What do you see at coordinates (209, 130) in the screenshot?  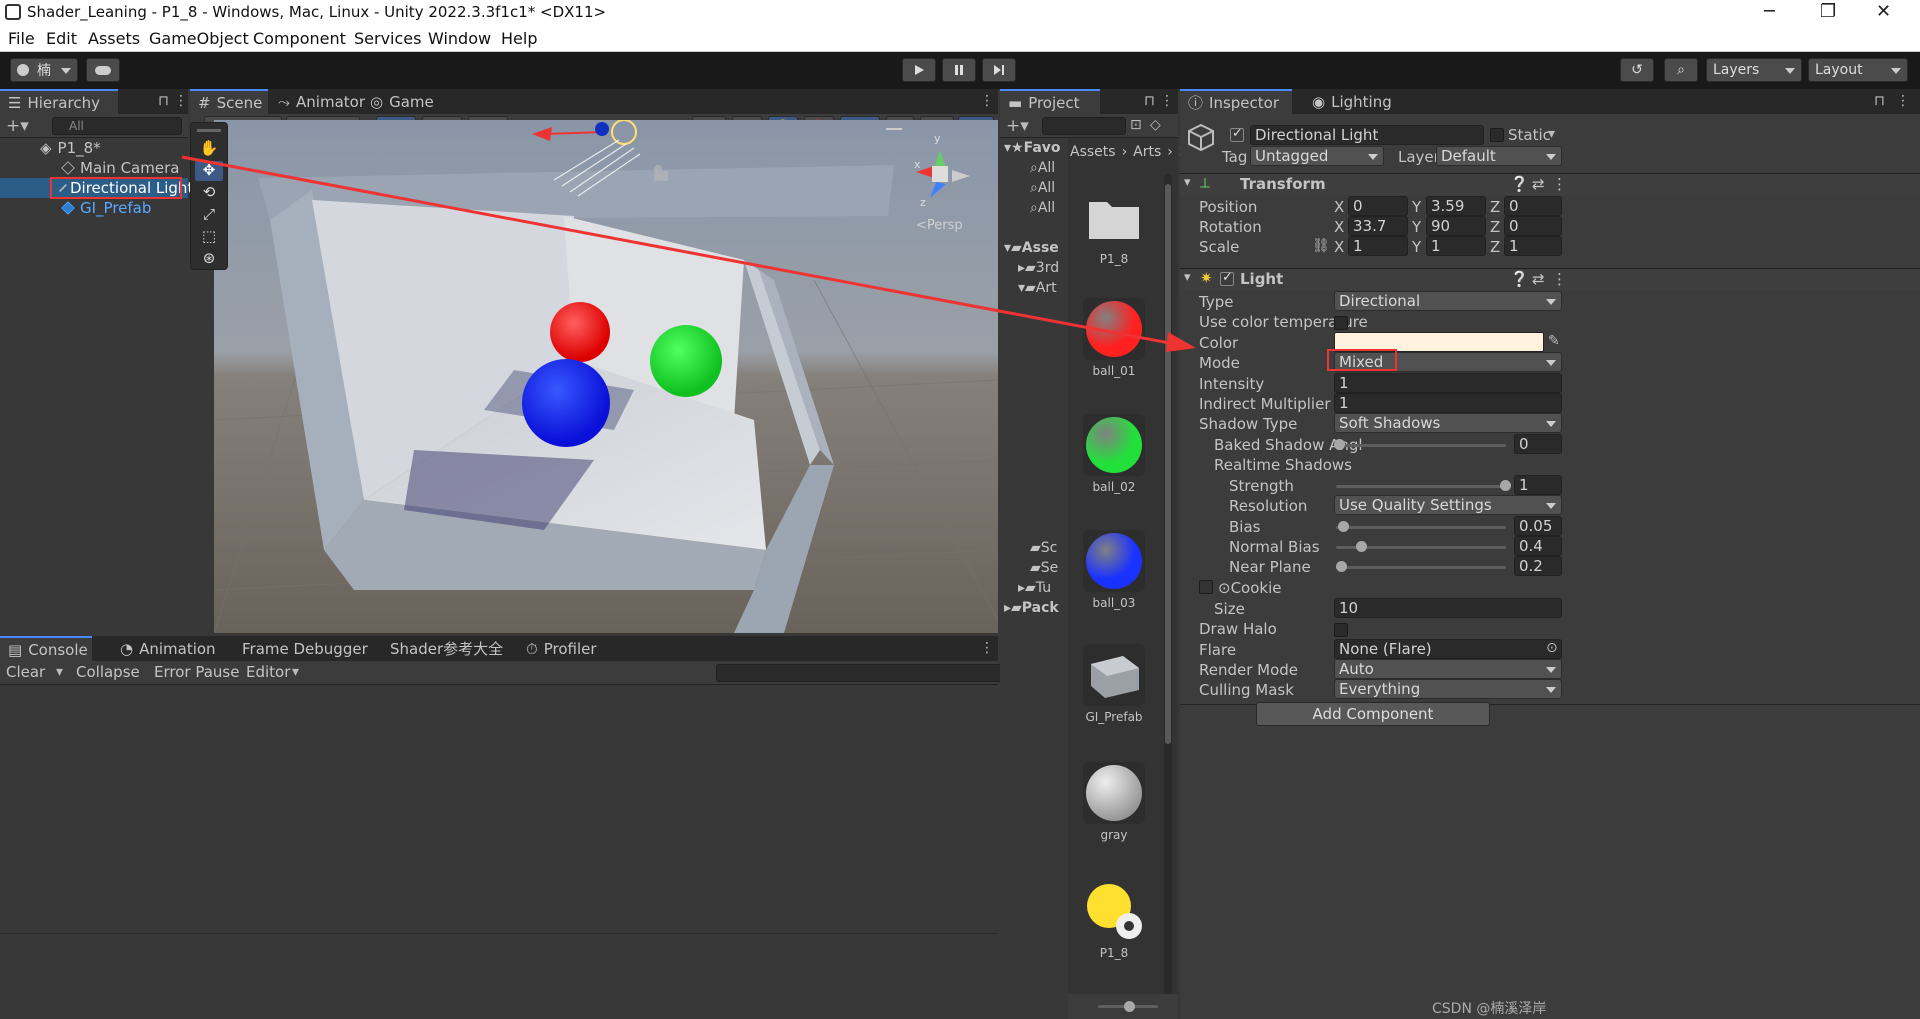 I see `overlay-drag-handle` at bounding box center [209, 130].